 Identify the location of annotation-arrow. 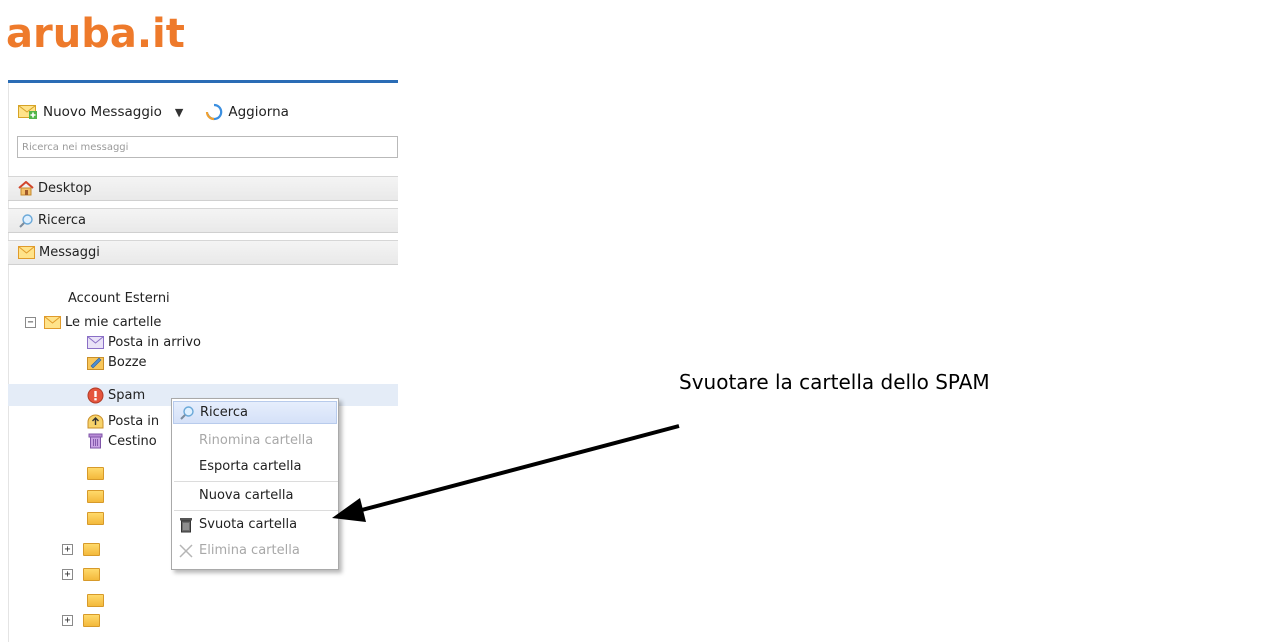
(506, 473).